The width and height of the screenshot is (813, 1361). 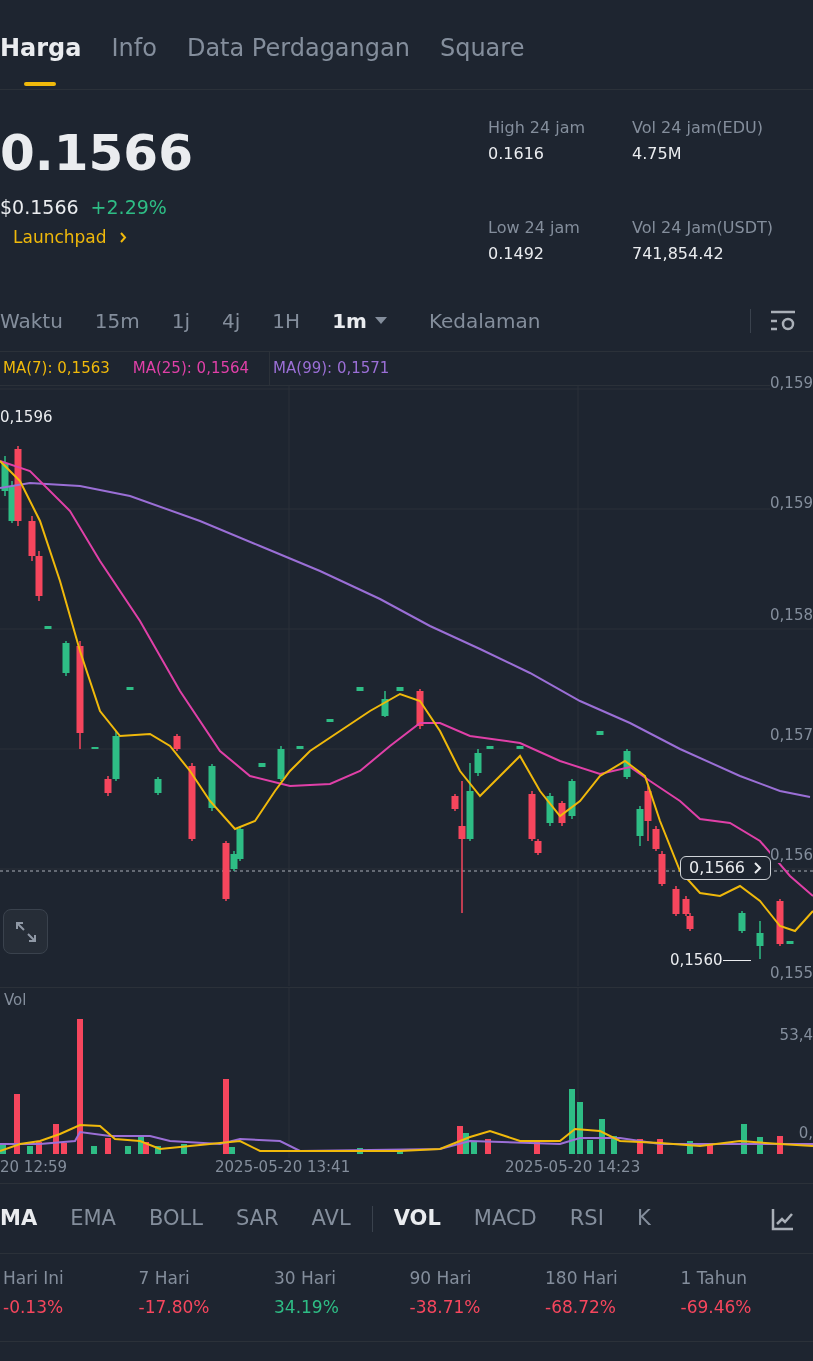 I want to click on tab: Data Perdagangan, so click(x=298, y=48).